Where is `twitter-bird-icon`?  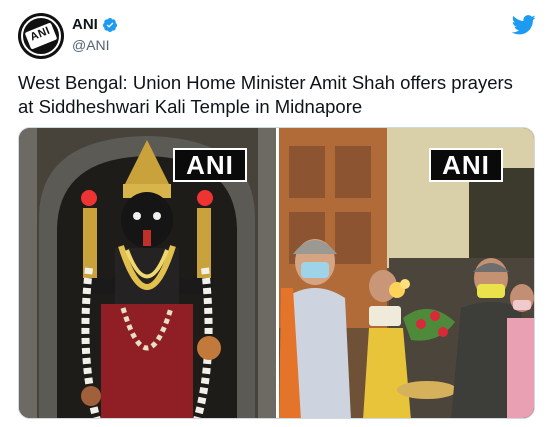 twitter-bird-icon is located at coordinates (524, 25).